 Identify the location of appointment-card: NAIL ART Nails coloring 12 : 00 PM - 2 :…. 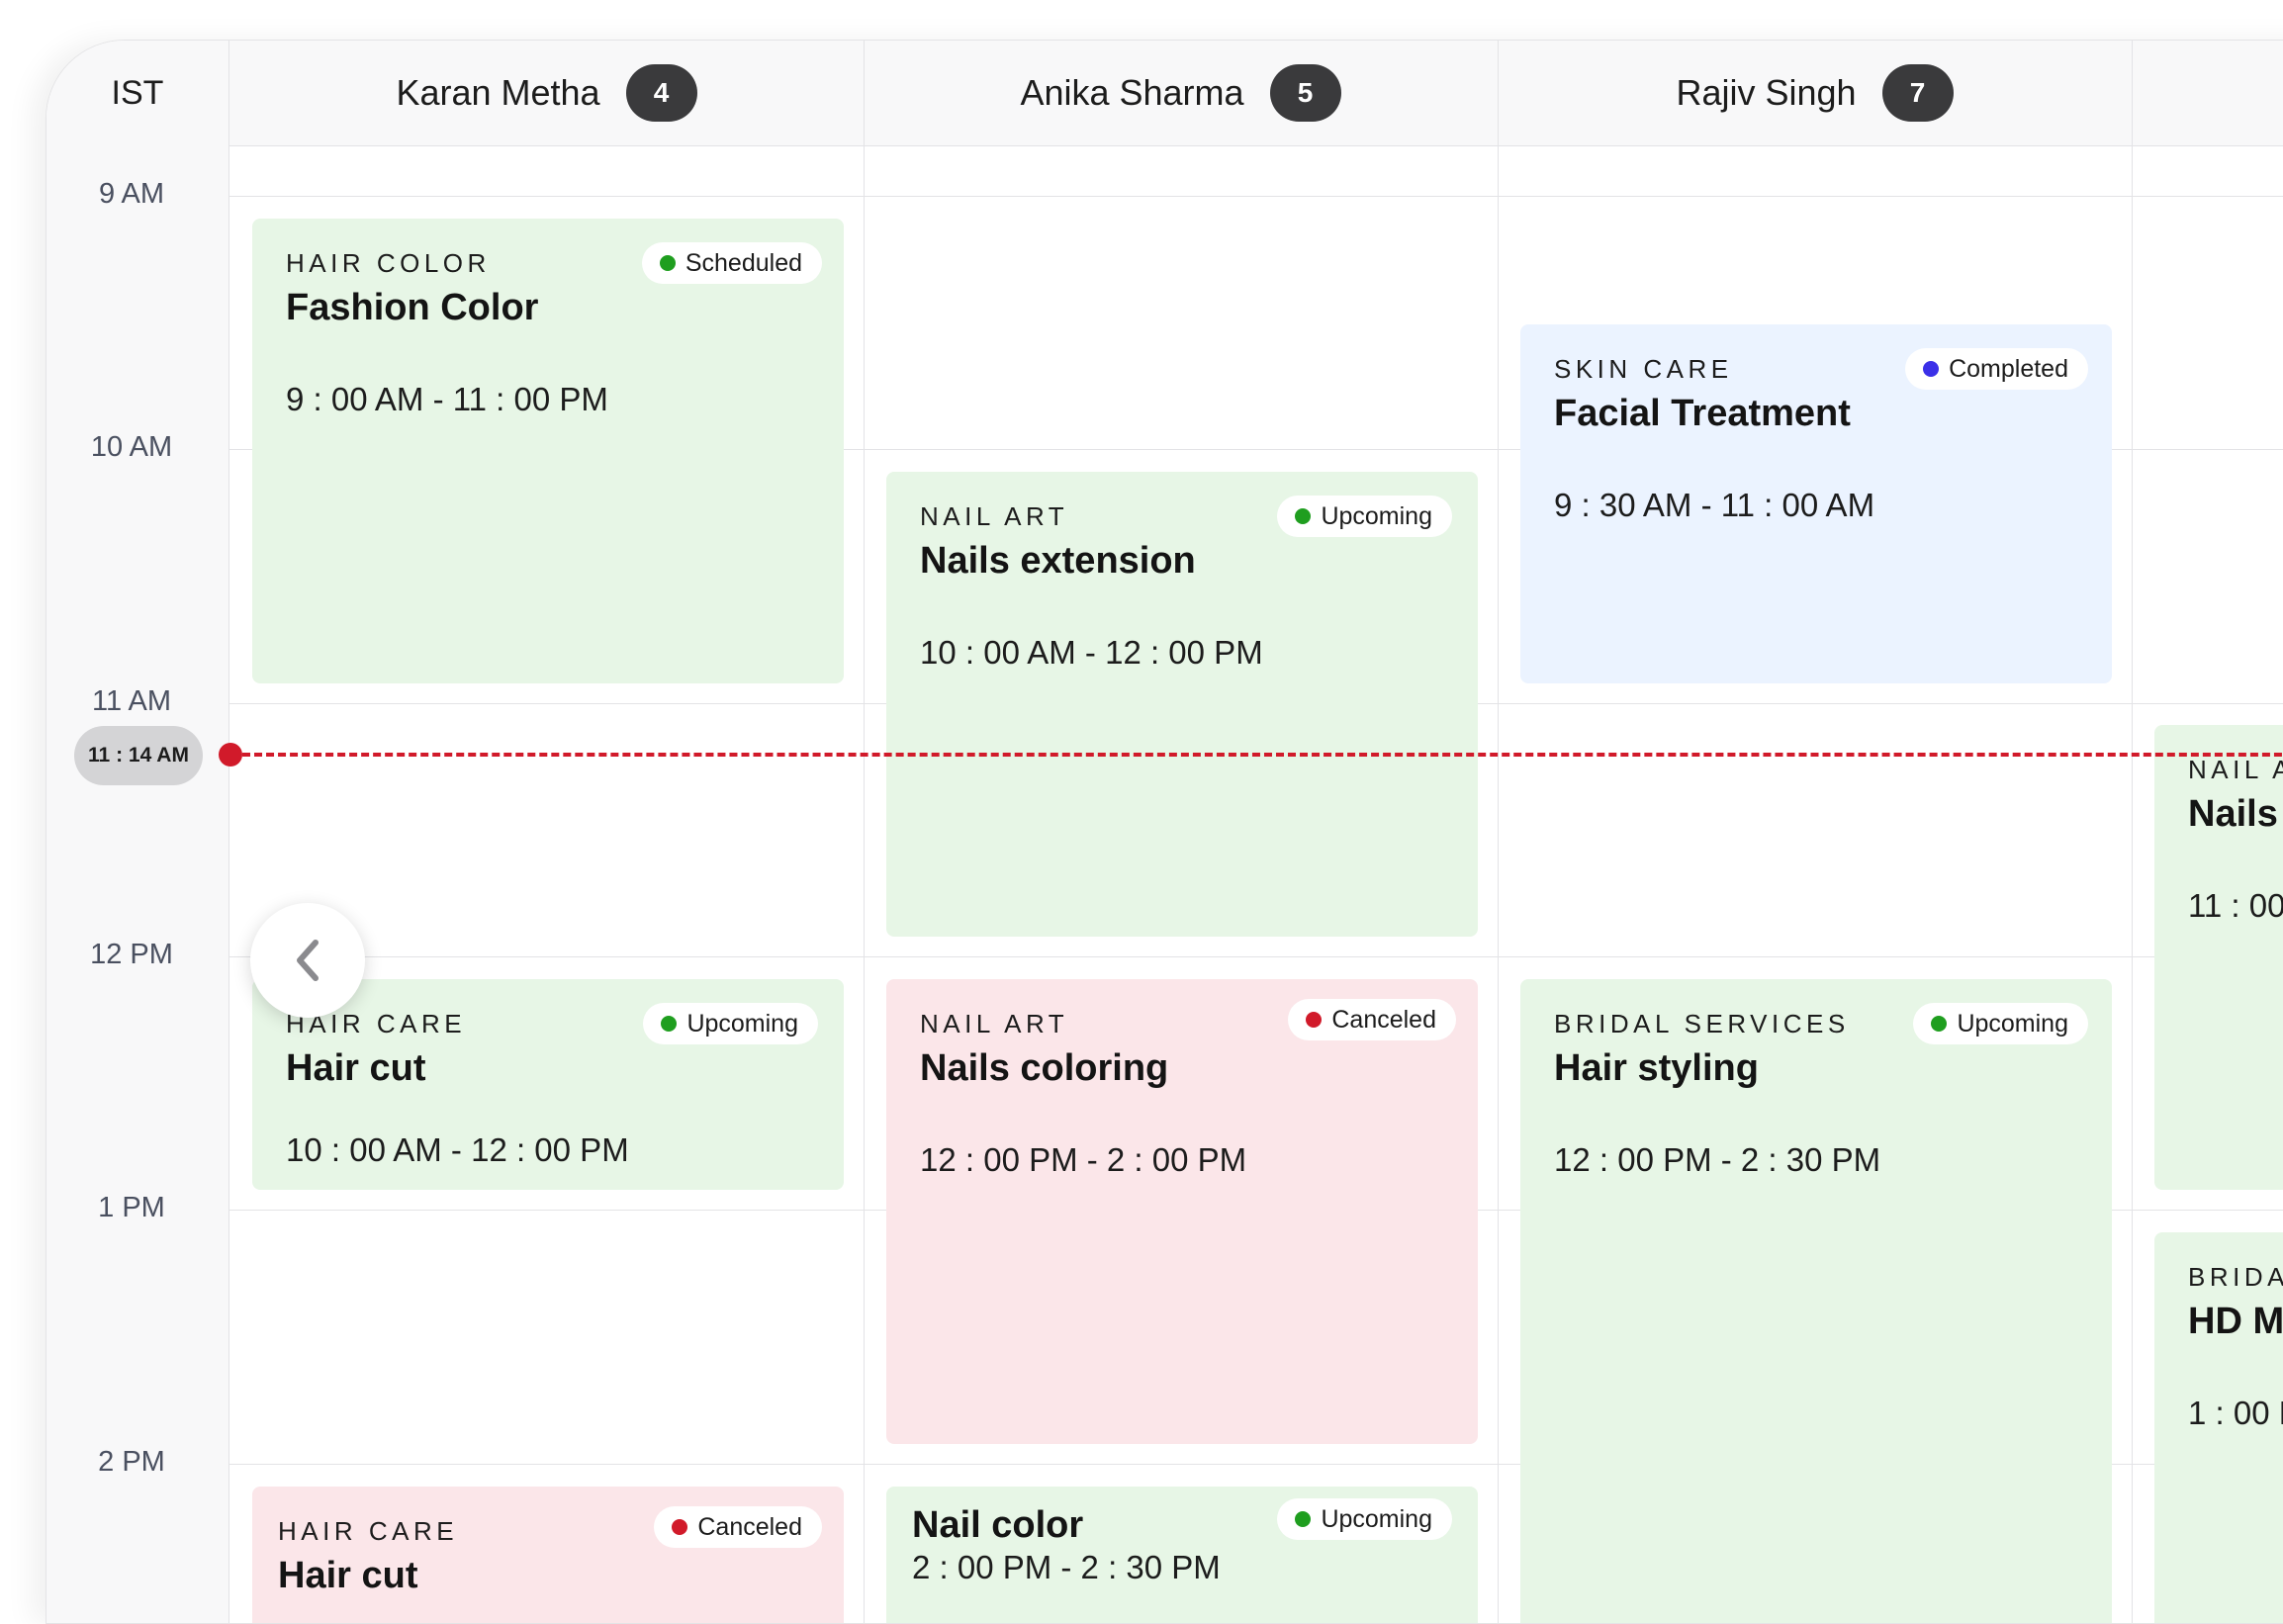
(1182, 1211).